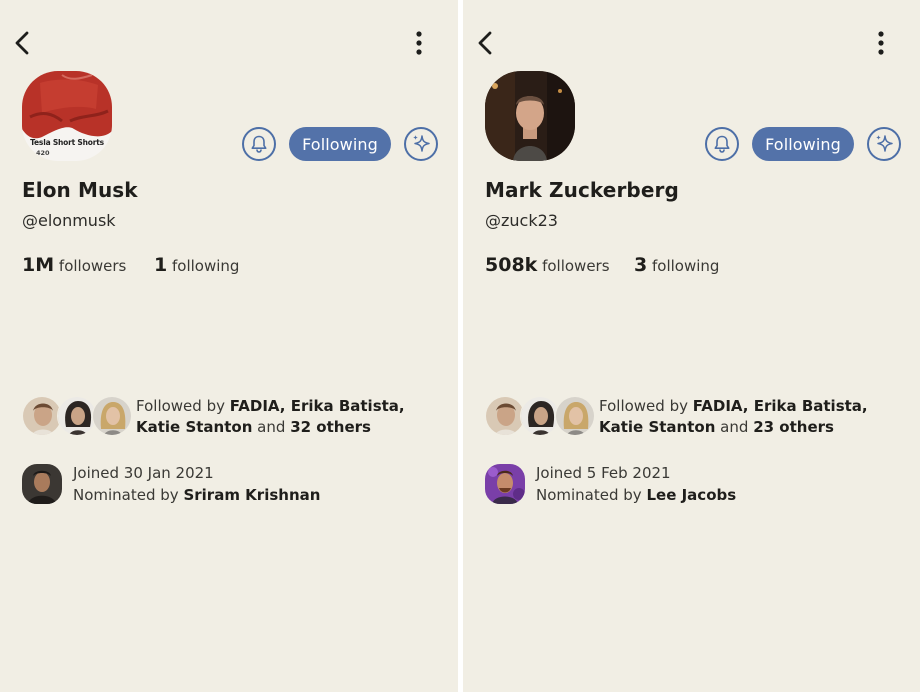 The width and height of the screenshot is (920, 692). Describe the element at coordinates (67, 142) in the screenshot. I see `avatar-caption: Tesla Short Shorts` at that location.